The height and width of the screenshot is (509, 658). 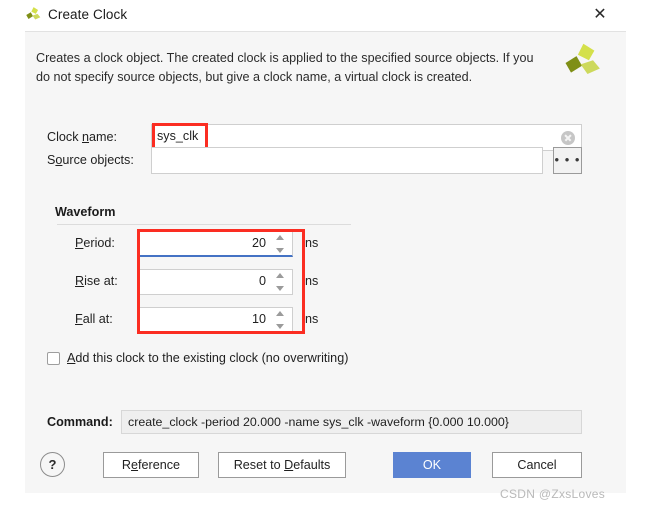 What do you see at coordinates (88, 14) in the screenshot?
I see `page-title: Create Clock` at bounding box center [88, 14].